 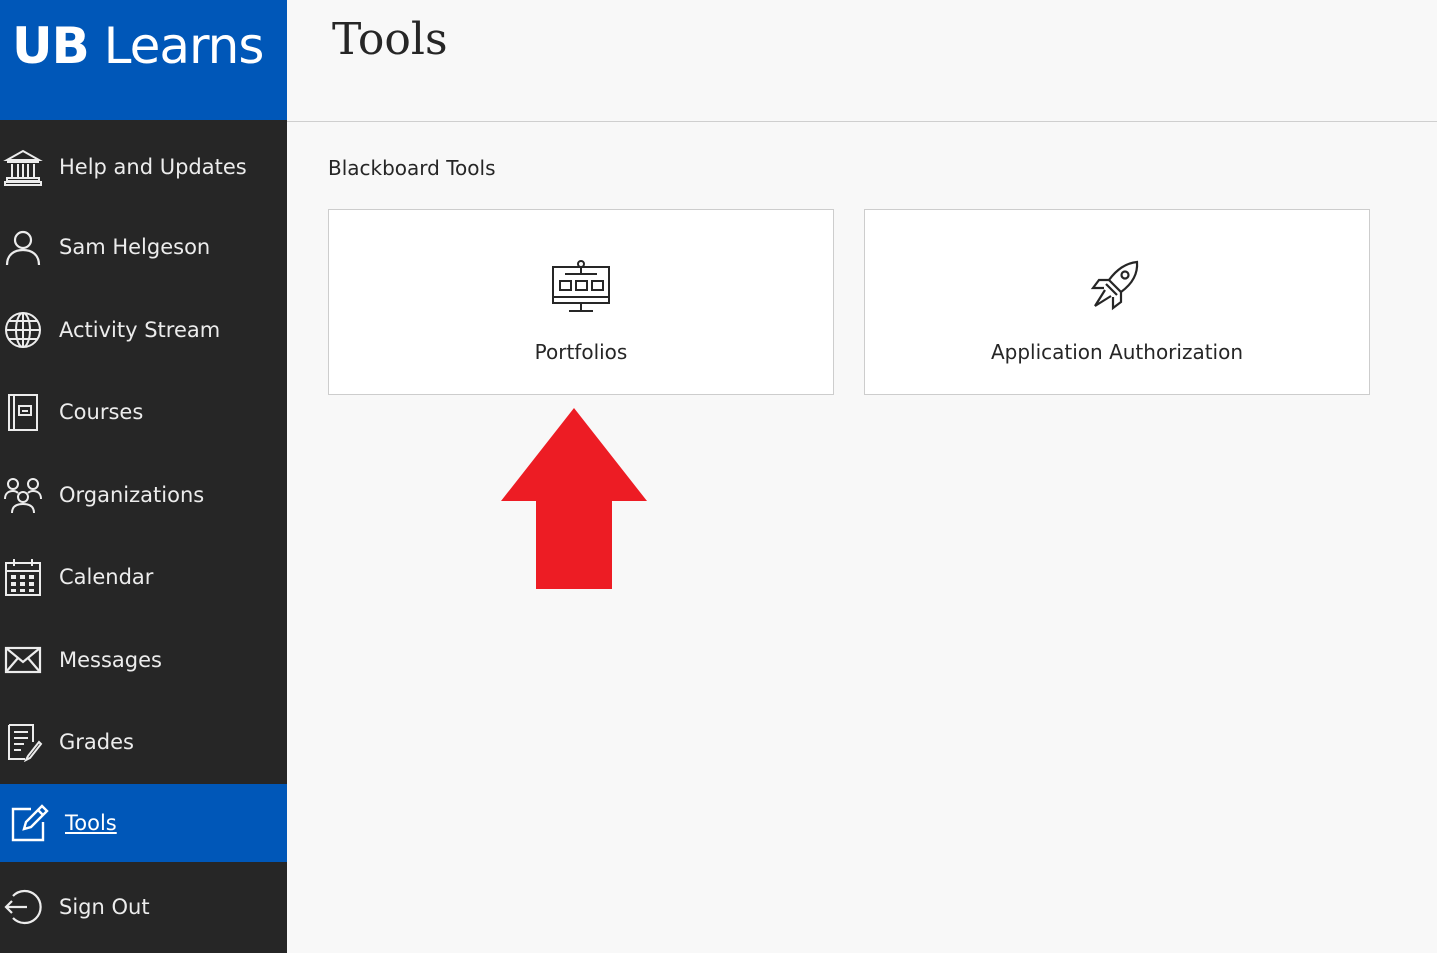 I want to click on sidebar-item-label: Messages, so click(x=110, y=660).